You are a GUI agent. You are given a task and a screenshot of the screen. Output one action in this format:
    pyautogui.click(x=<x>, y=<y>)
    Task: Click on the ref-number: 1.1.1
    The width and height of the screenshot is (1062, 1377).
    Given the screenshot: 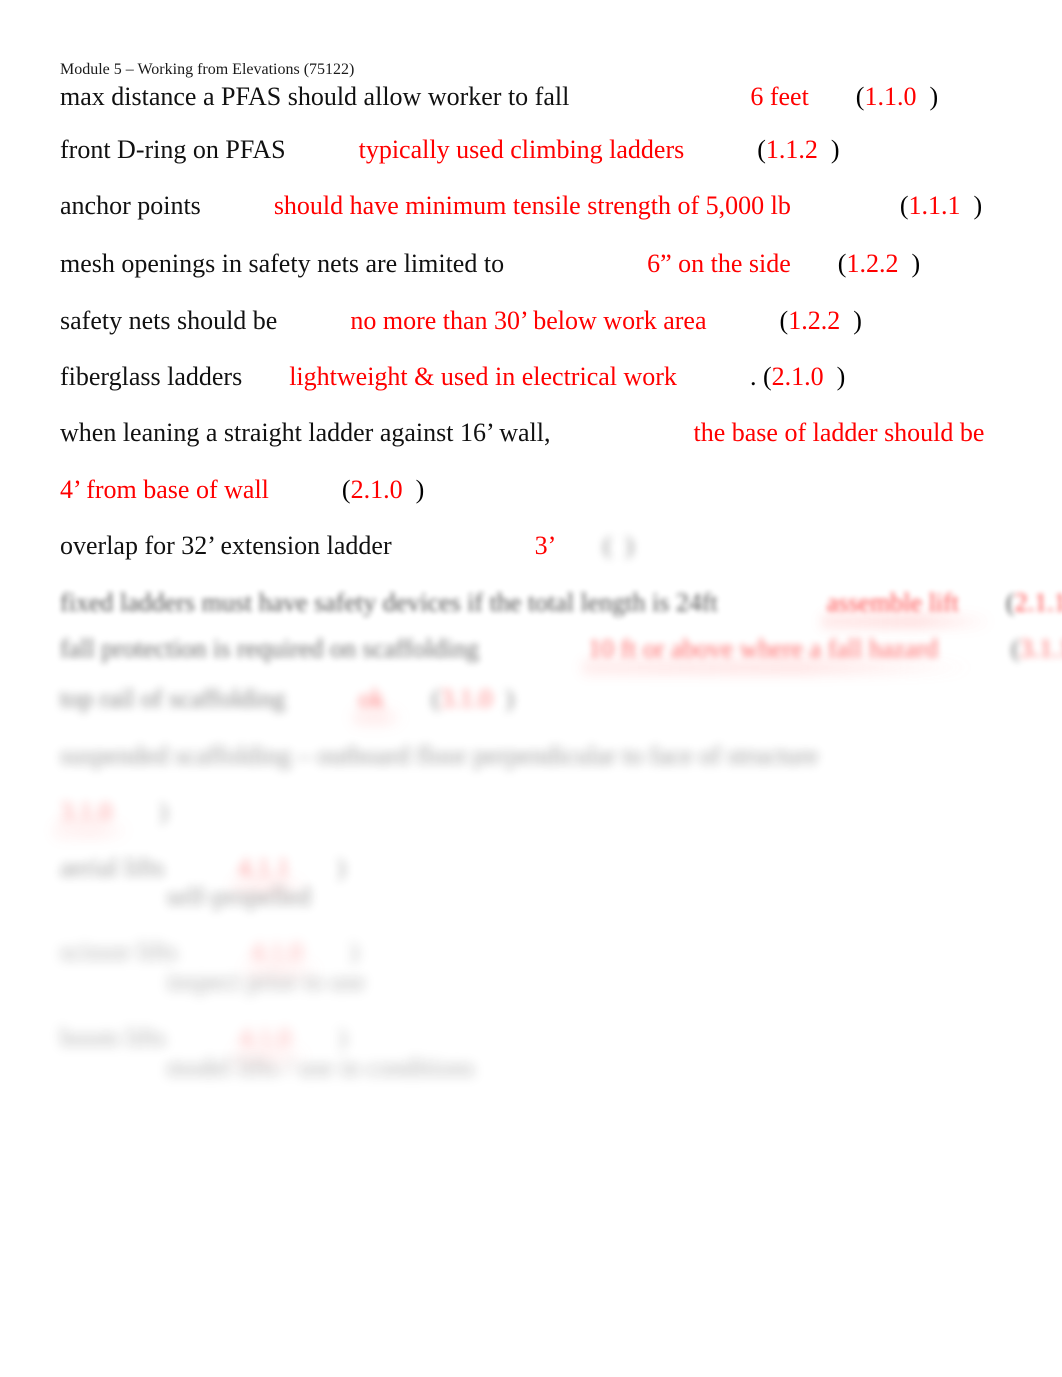 What is the action you would take?
    pyautogui.click(x=934, y=205)
    